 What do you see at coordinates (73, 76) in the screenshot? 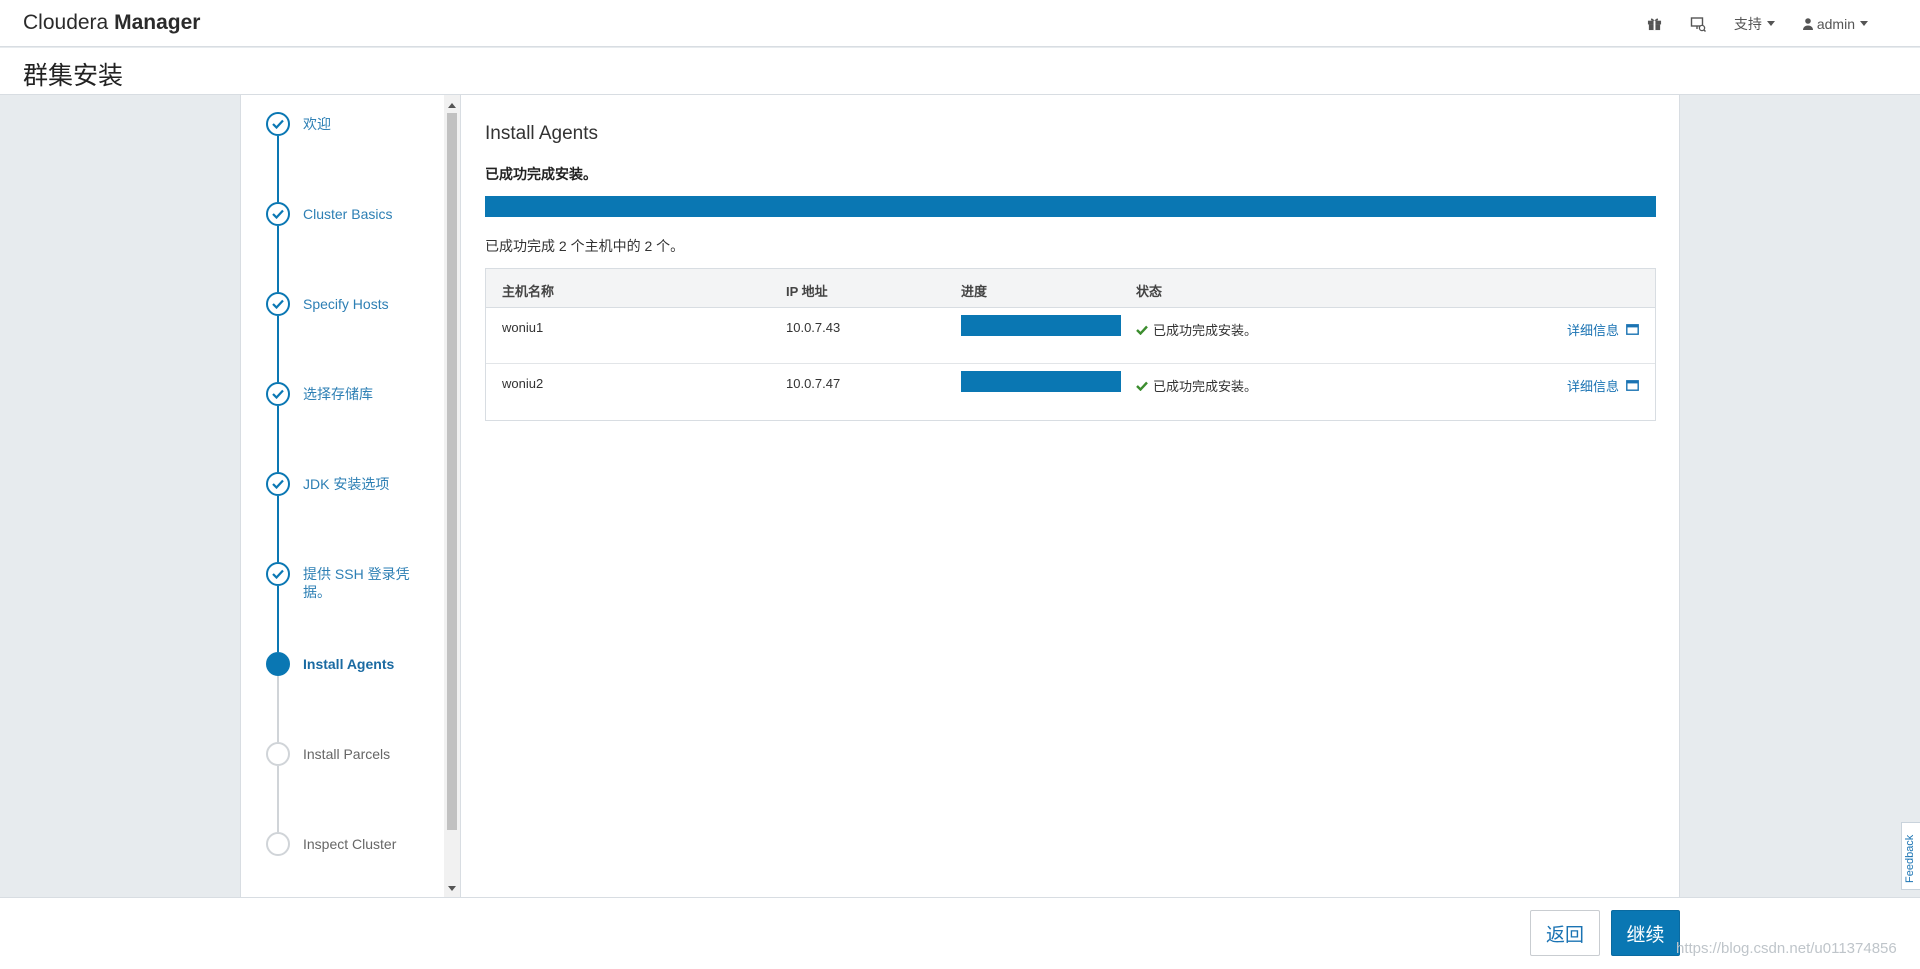
I see `page-title: 群集安装` at bounding box center [73, 76].